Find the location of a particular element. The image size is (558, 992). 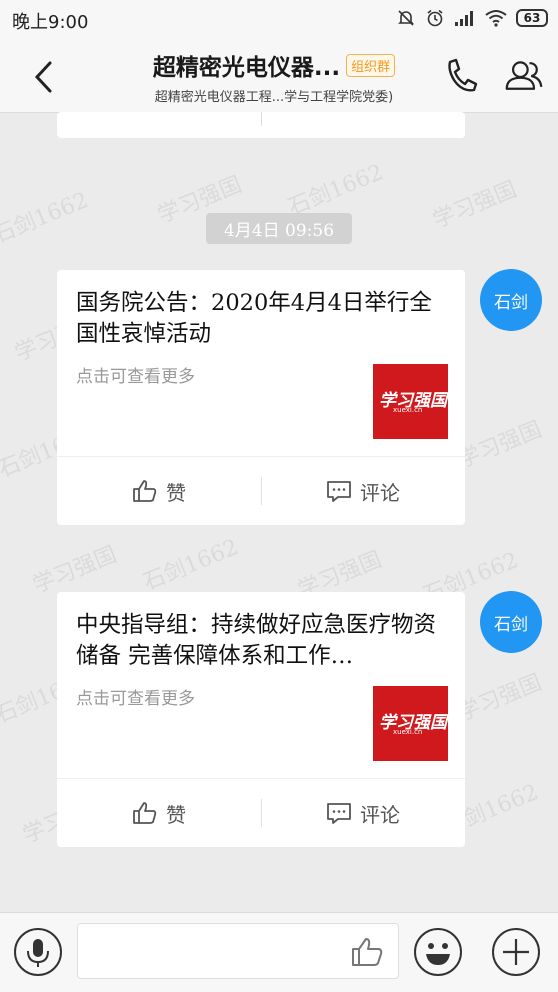

article-title: 国务院公告：2020年4月4日举行全国性哀悼活动 is located at coordinates (254, 318).